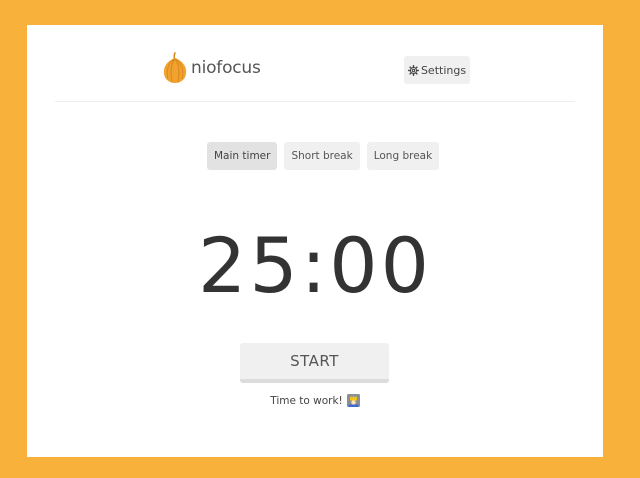 The height and width of the screenshot is (478, 640). I want to click on tab-short-break: Short break, so click(322, 156).